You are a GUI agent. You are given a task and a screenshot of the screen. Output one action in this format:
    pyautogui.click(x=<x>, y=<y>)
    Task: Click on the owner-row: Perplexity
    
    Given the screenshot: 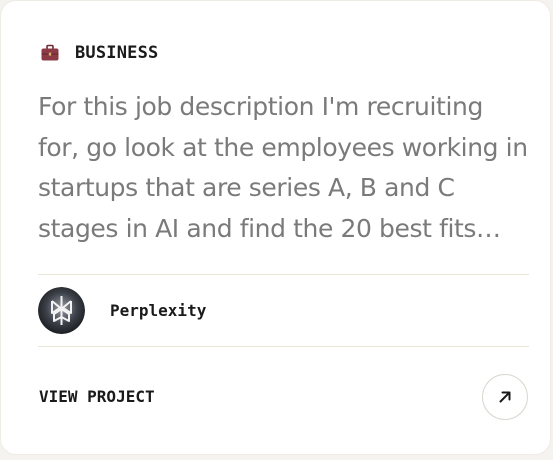 What is the action you would take?
    pyautogui.click(x=122, y=310)
    